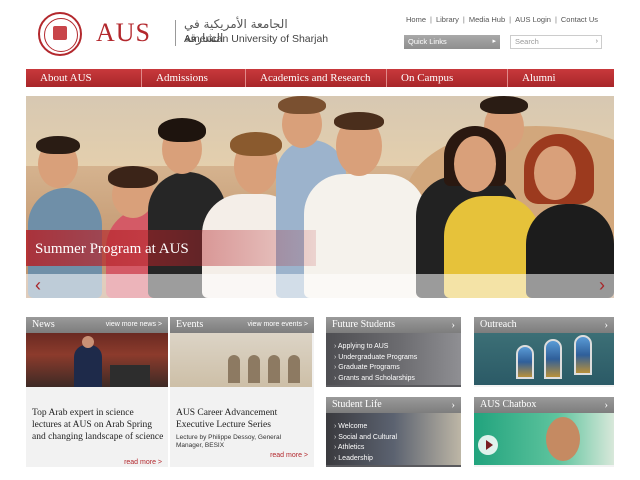 Image resolution: width=640 pixels, height=480 pixels. Describe the element at coordinates (393, 405) in the screenshot. I see `student-life-header: Student Life ›` at that location.